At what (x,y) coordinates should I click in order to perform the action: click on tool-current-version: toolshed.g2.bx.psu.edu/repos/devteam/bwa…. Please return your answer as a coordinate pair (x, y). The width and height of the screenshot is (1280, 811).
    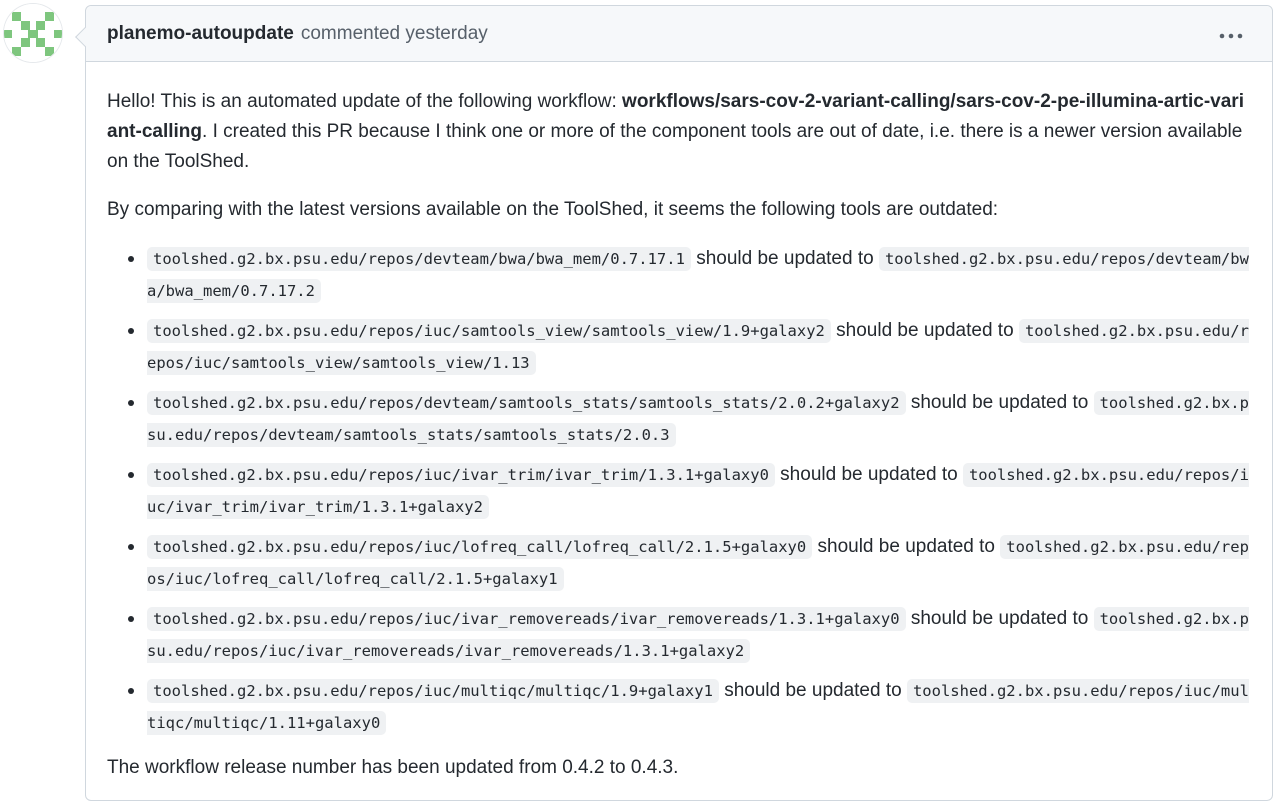
    Looking at the image, I should click on (419, 259).